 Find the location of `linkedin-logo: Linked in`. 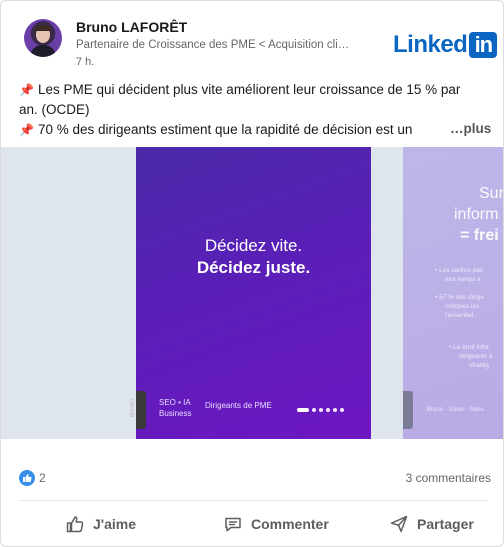

linkedin-logo: Linked in is located at coordinates (445, 45).